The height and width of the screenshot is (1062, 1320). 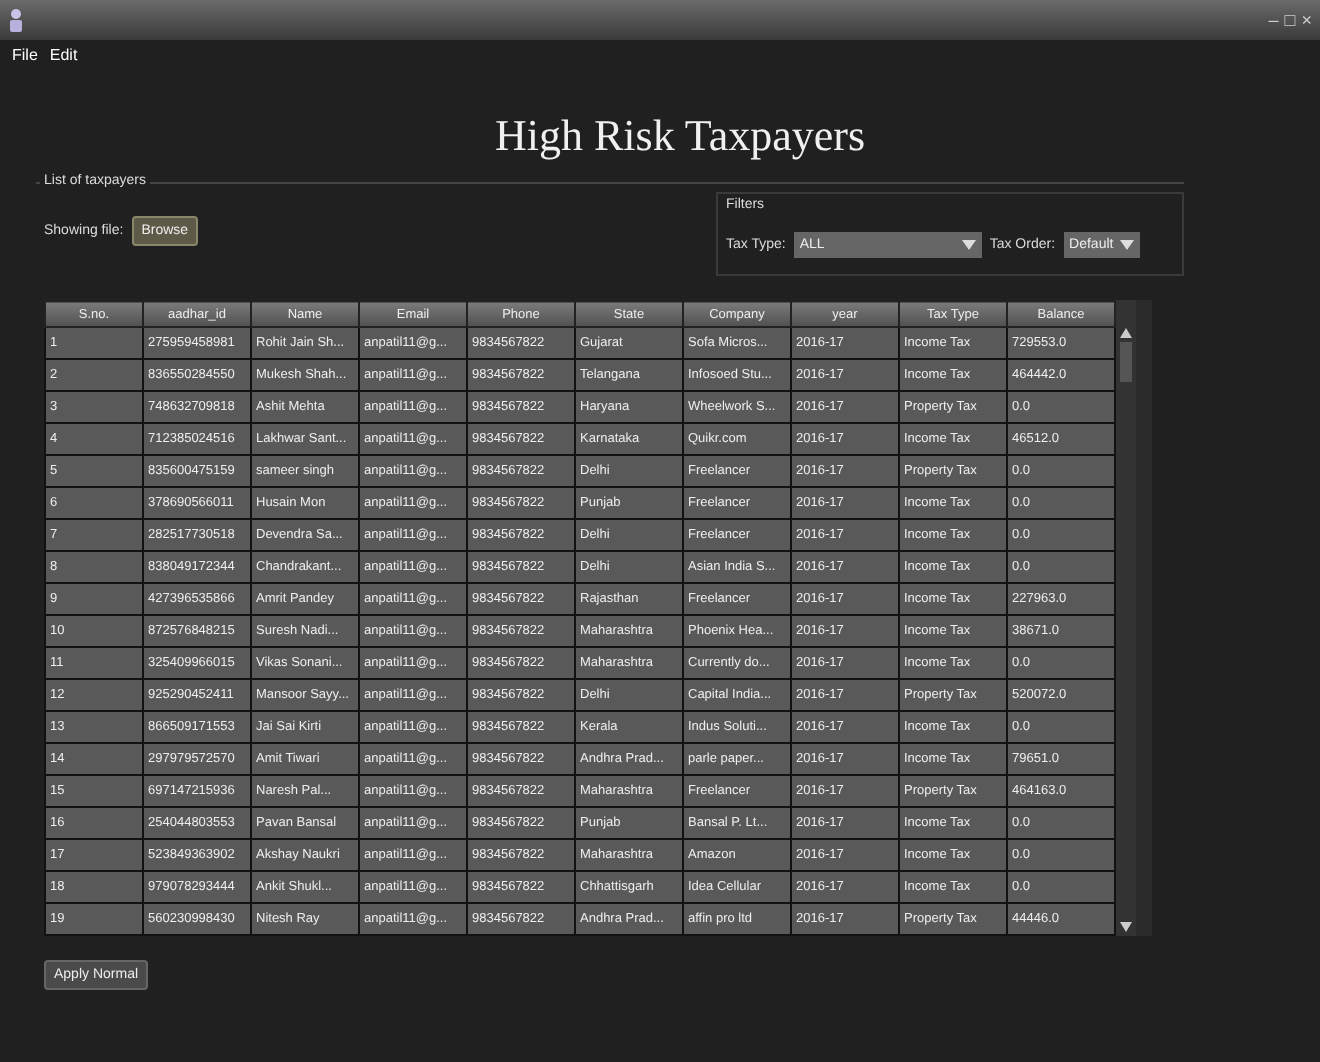 I want to click on scroll-up-icon, so click(x=1126, y=333).